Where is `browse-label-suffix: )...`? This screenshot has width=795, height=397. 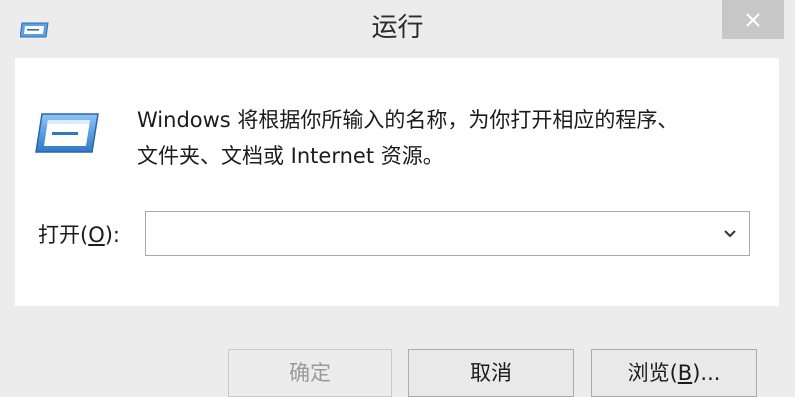
browse-label-suffix: )... is located at coordinates (706, 373).